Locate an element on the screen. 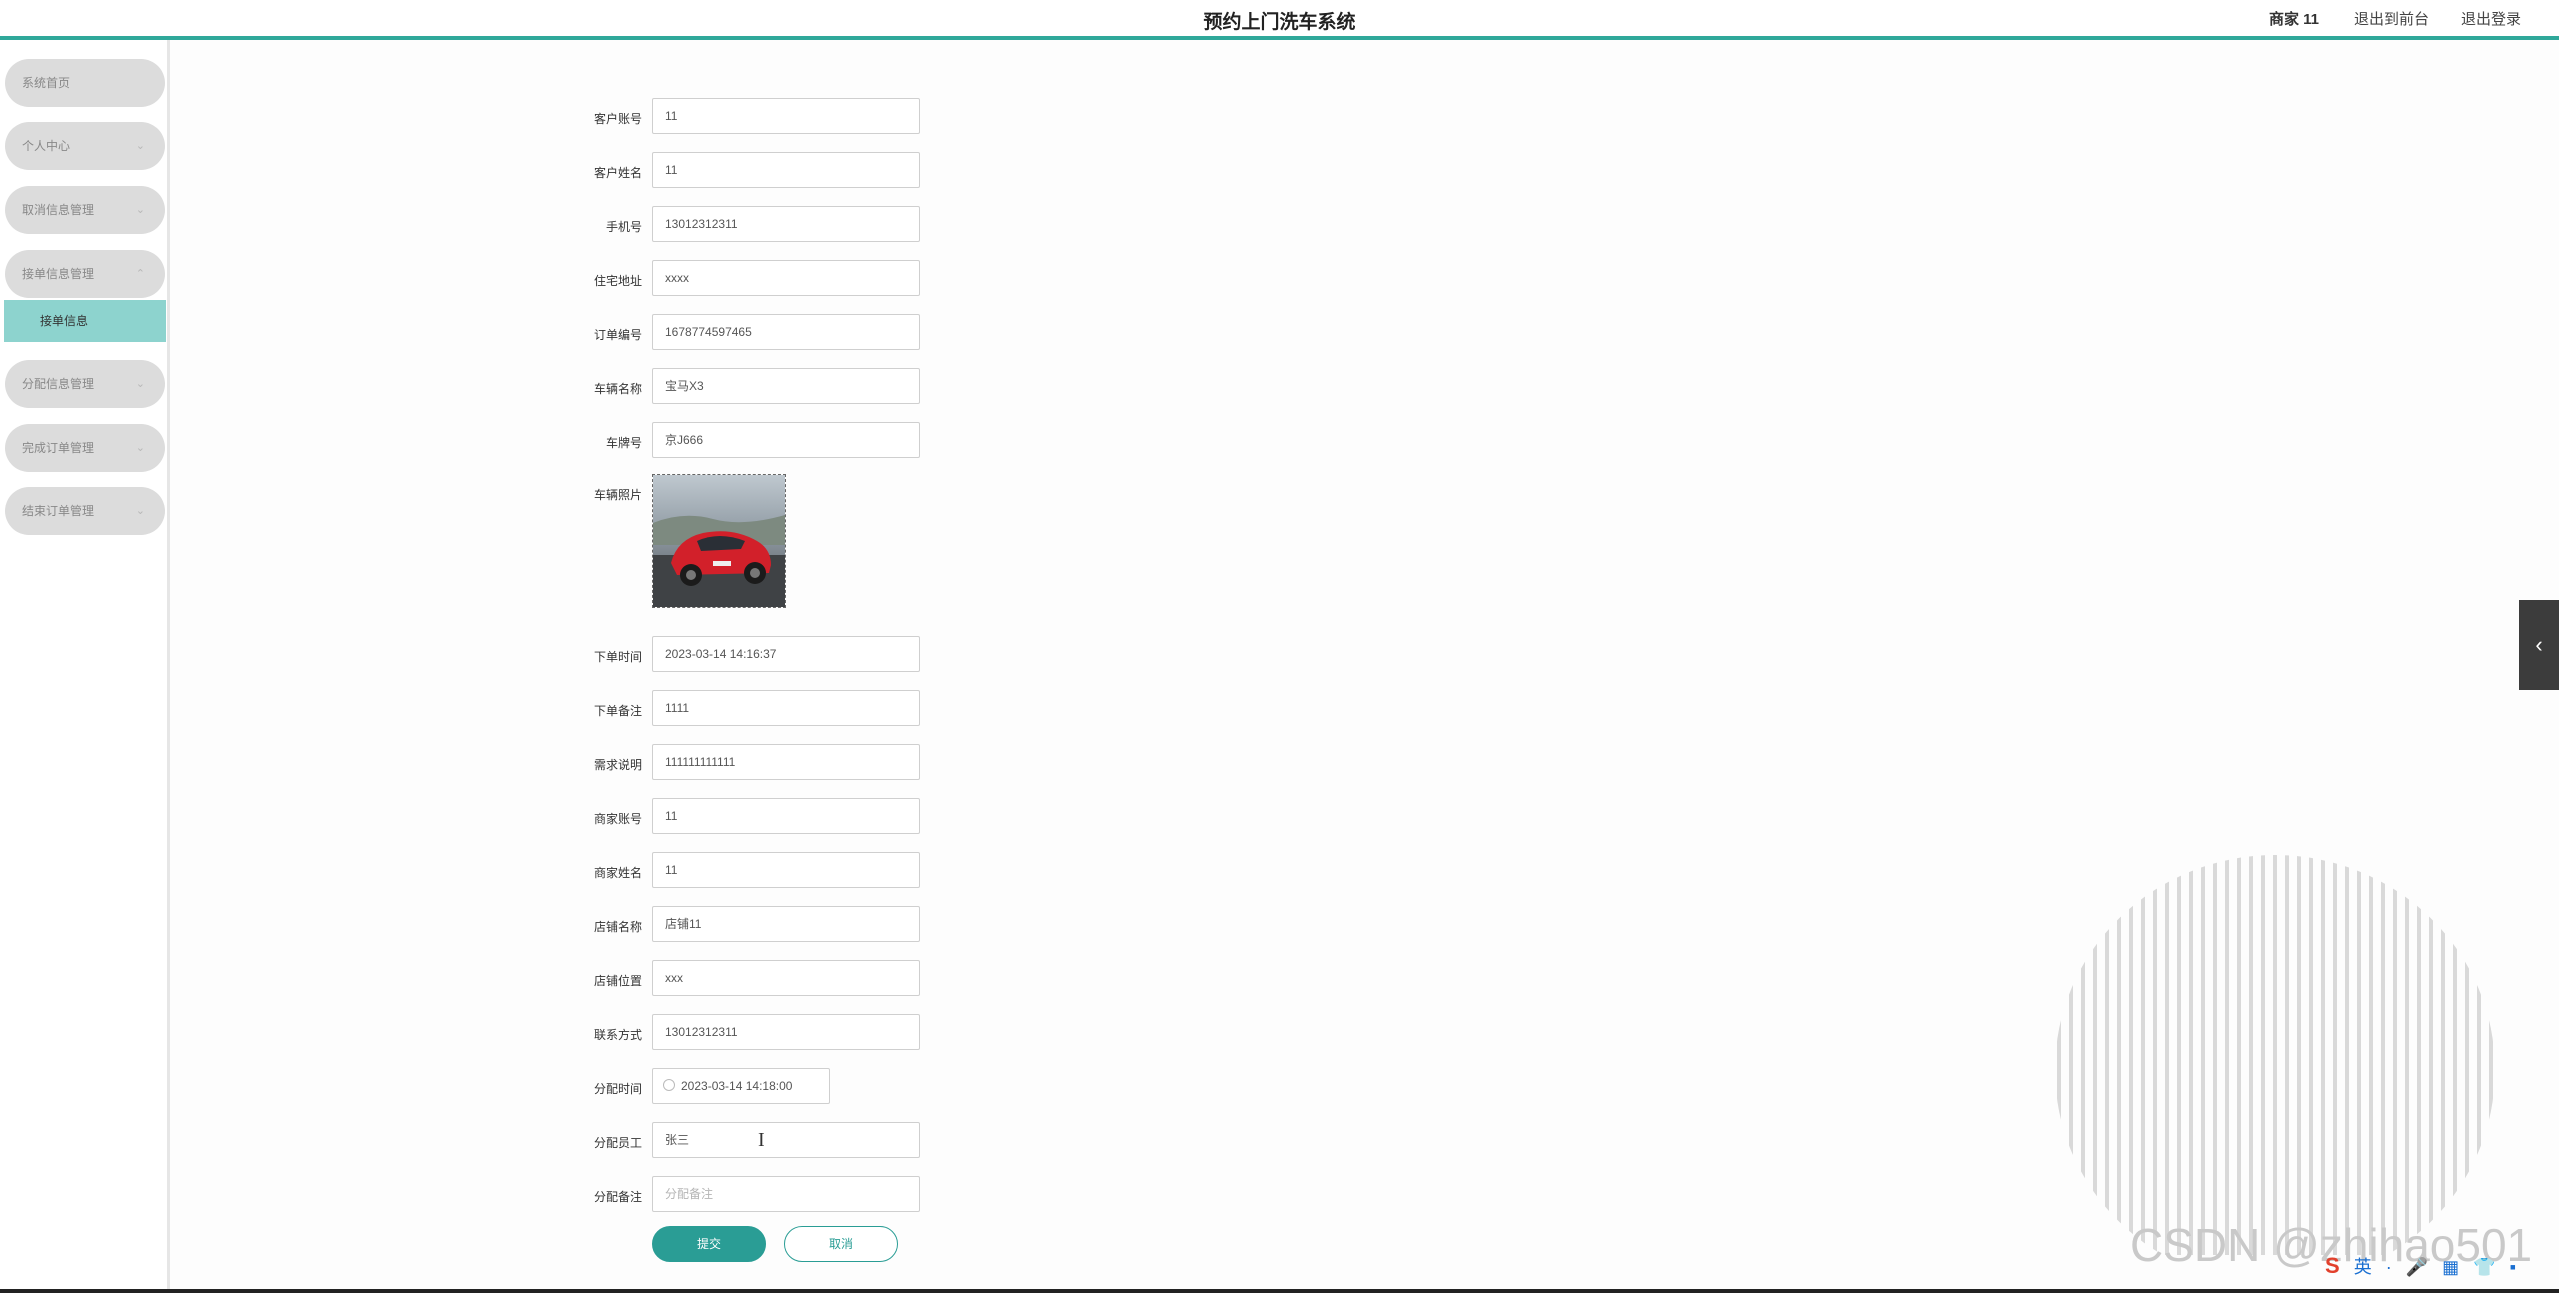 The image size is (2559, 1293). field-label: 分配备注 is located at coordinates (617, 1197).